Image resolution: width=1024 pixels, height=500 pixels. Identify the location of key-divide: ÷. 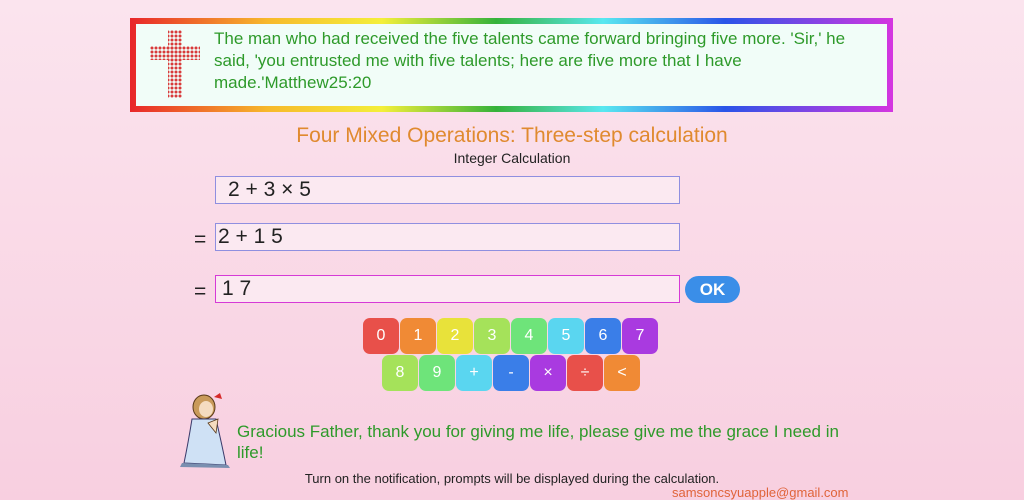
(585, 373).